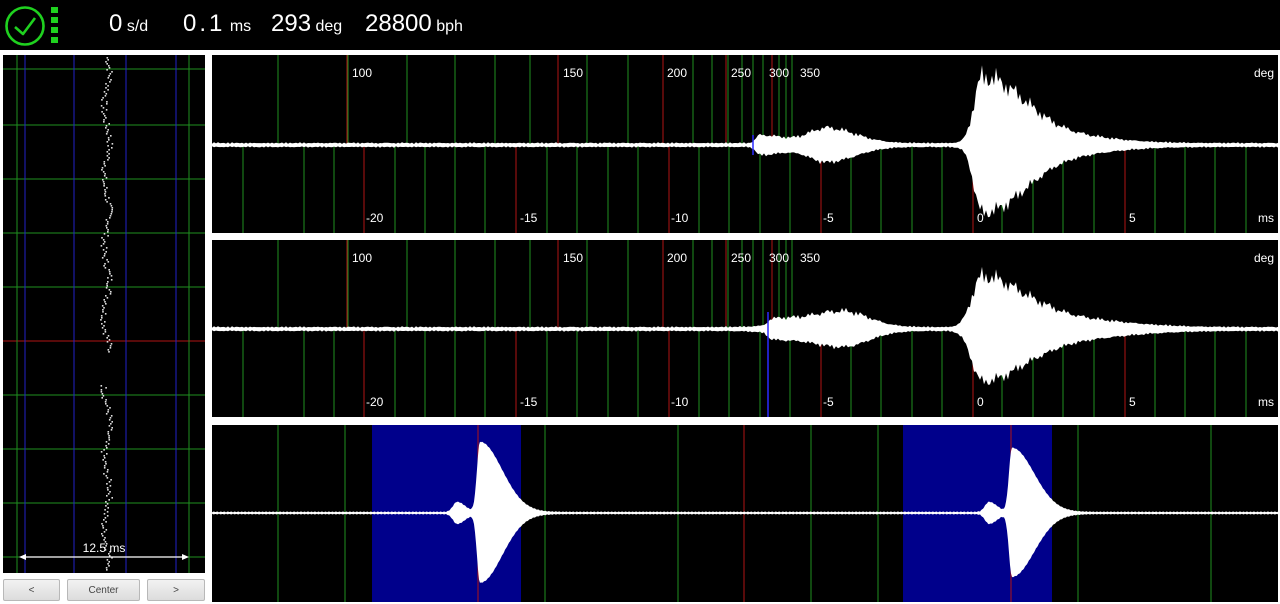 This screenshot has height=604, width=1280. I want to click on timegrapher-plot: 12.5 ms, so click(104, 314).